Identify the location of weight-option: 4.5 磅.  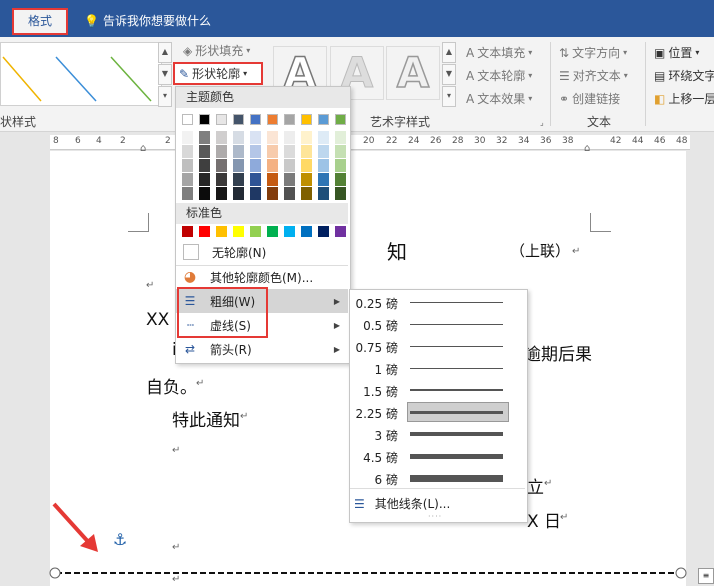
(437, 456).